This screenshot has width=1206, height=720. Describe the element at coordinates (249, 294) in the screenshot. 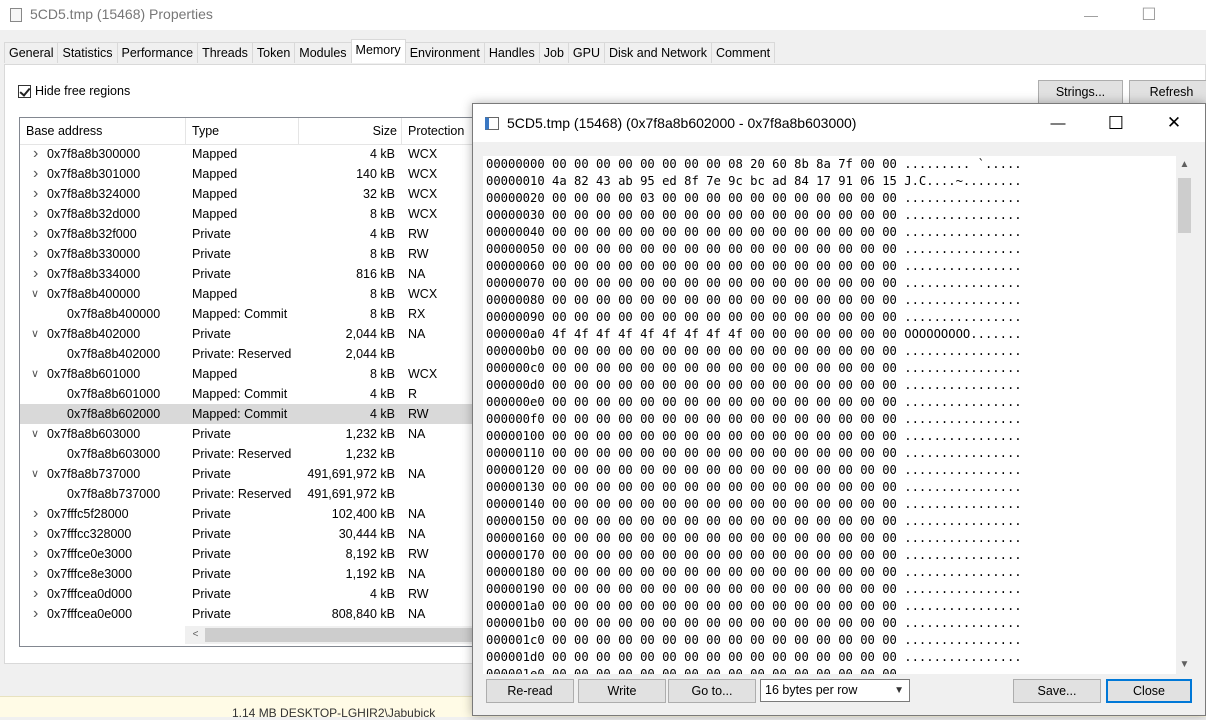

I see `table-row: ∨ 0x7f8a8b400000 Mapped 8 kB WCX` at that location.